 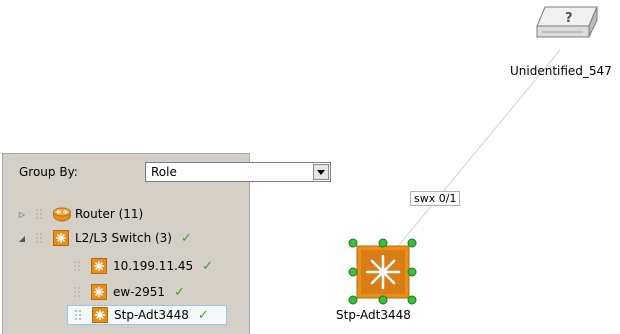 What do you see at coordinates (62, 214) in the screenshot?
I see `router-icon` at bounding box center [62, 214].